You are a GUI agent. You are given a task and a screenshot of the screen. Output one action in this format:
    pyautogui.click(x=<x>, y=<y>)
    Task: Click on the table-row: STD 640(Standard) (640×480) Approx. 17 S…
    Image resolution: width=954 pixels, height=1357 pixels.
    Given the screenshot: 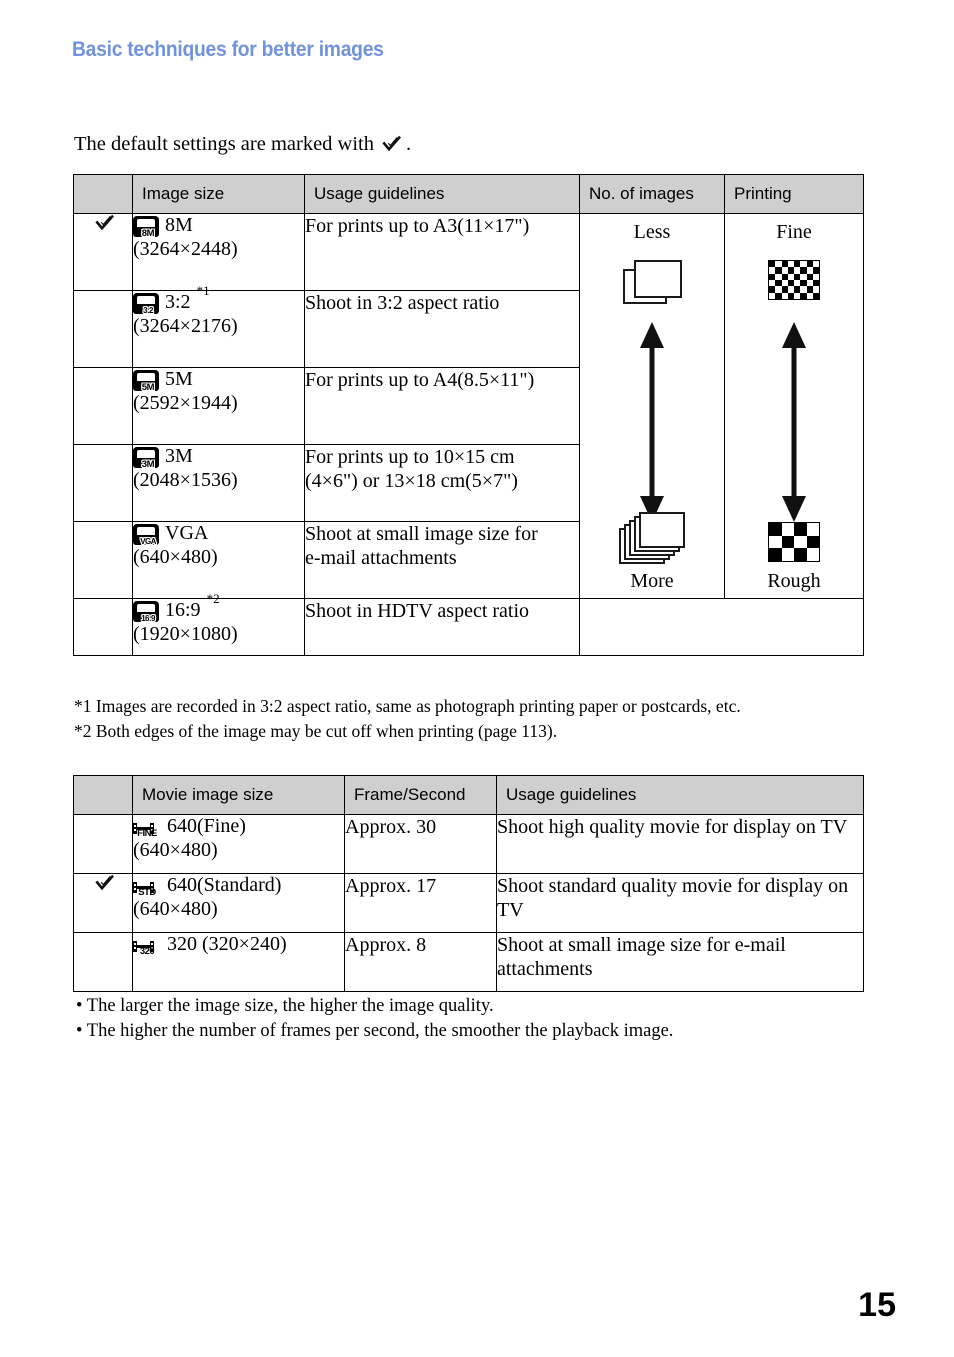 What is the action you would take?
    pyautogui.click(x=468, y=903)
    